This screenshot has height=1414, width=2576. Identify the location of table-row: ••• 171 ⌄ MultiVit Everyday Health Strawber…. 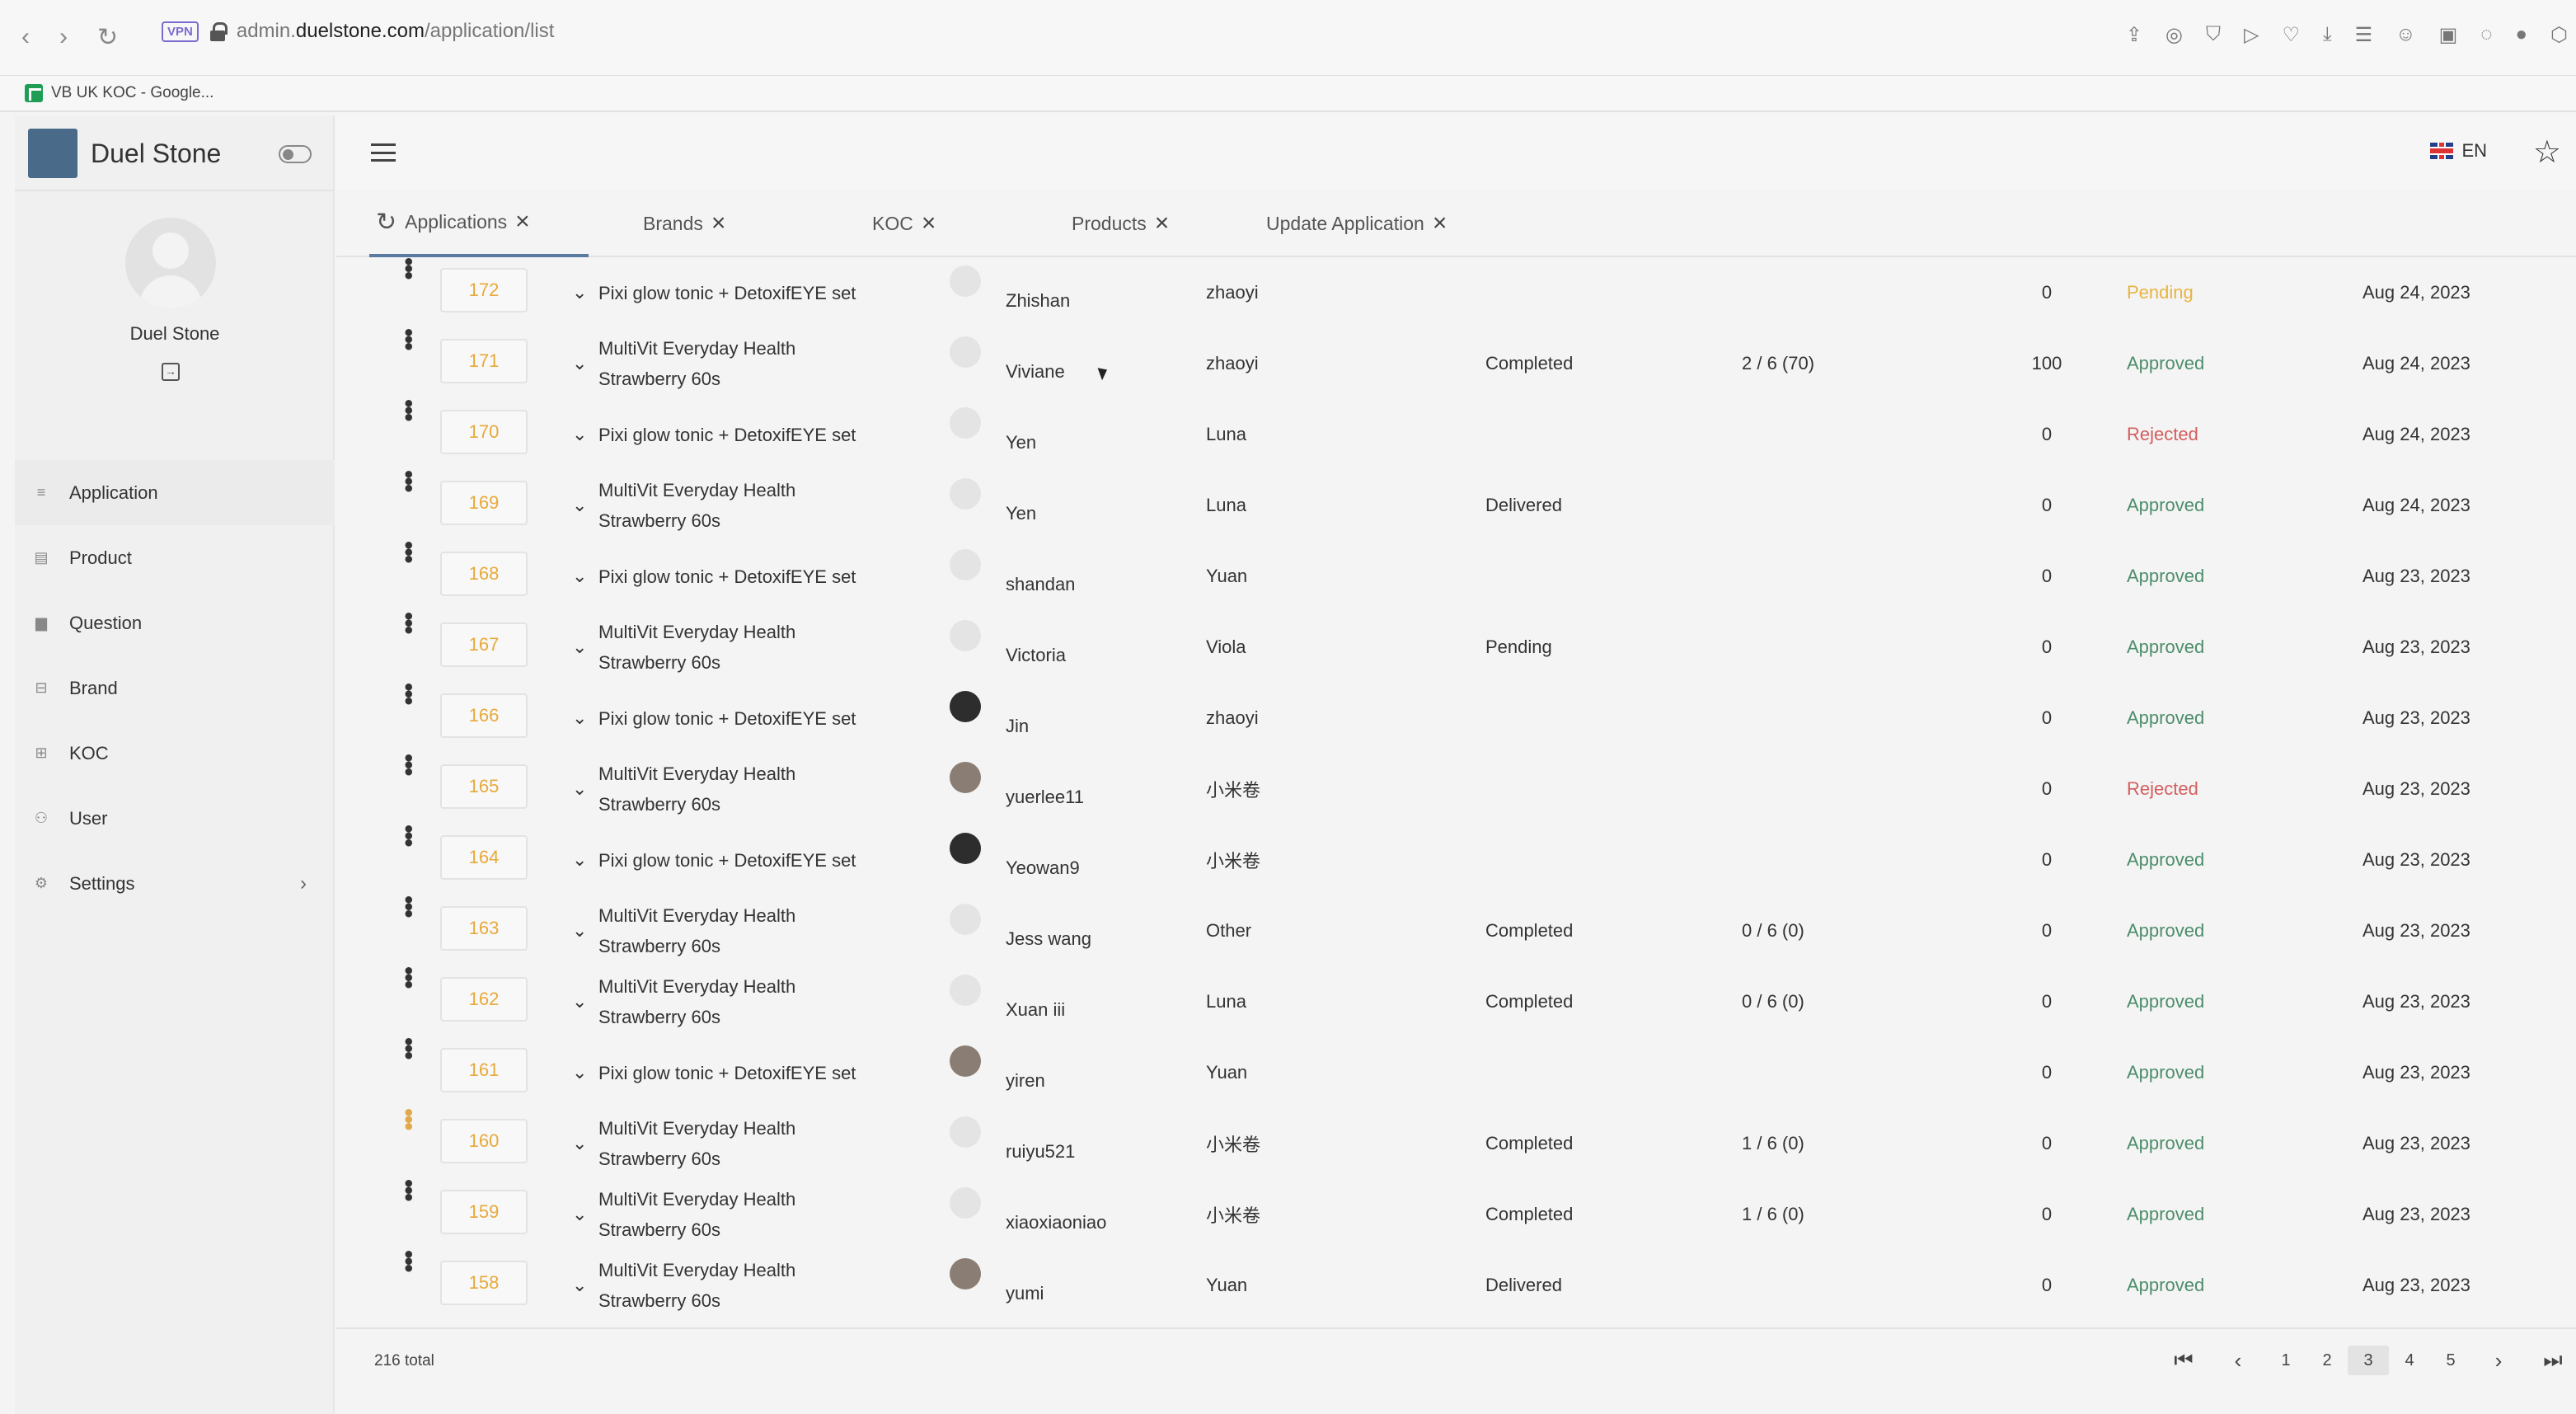
(1456, 363).